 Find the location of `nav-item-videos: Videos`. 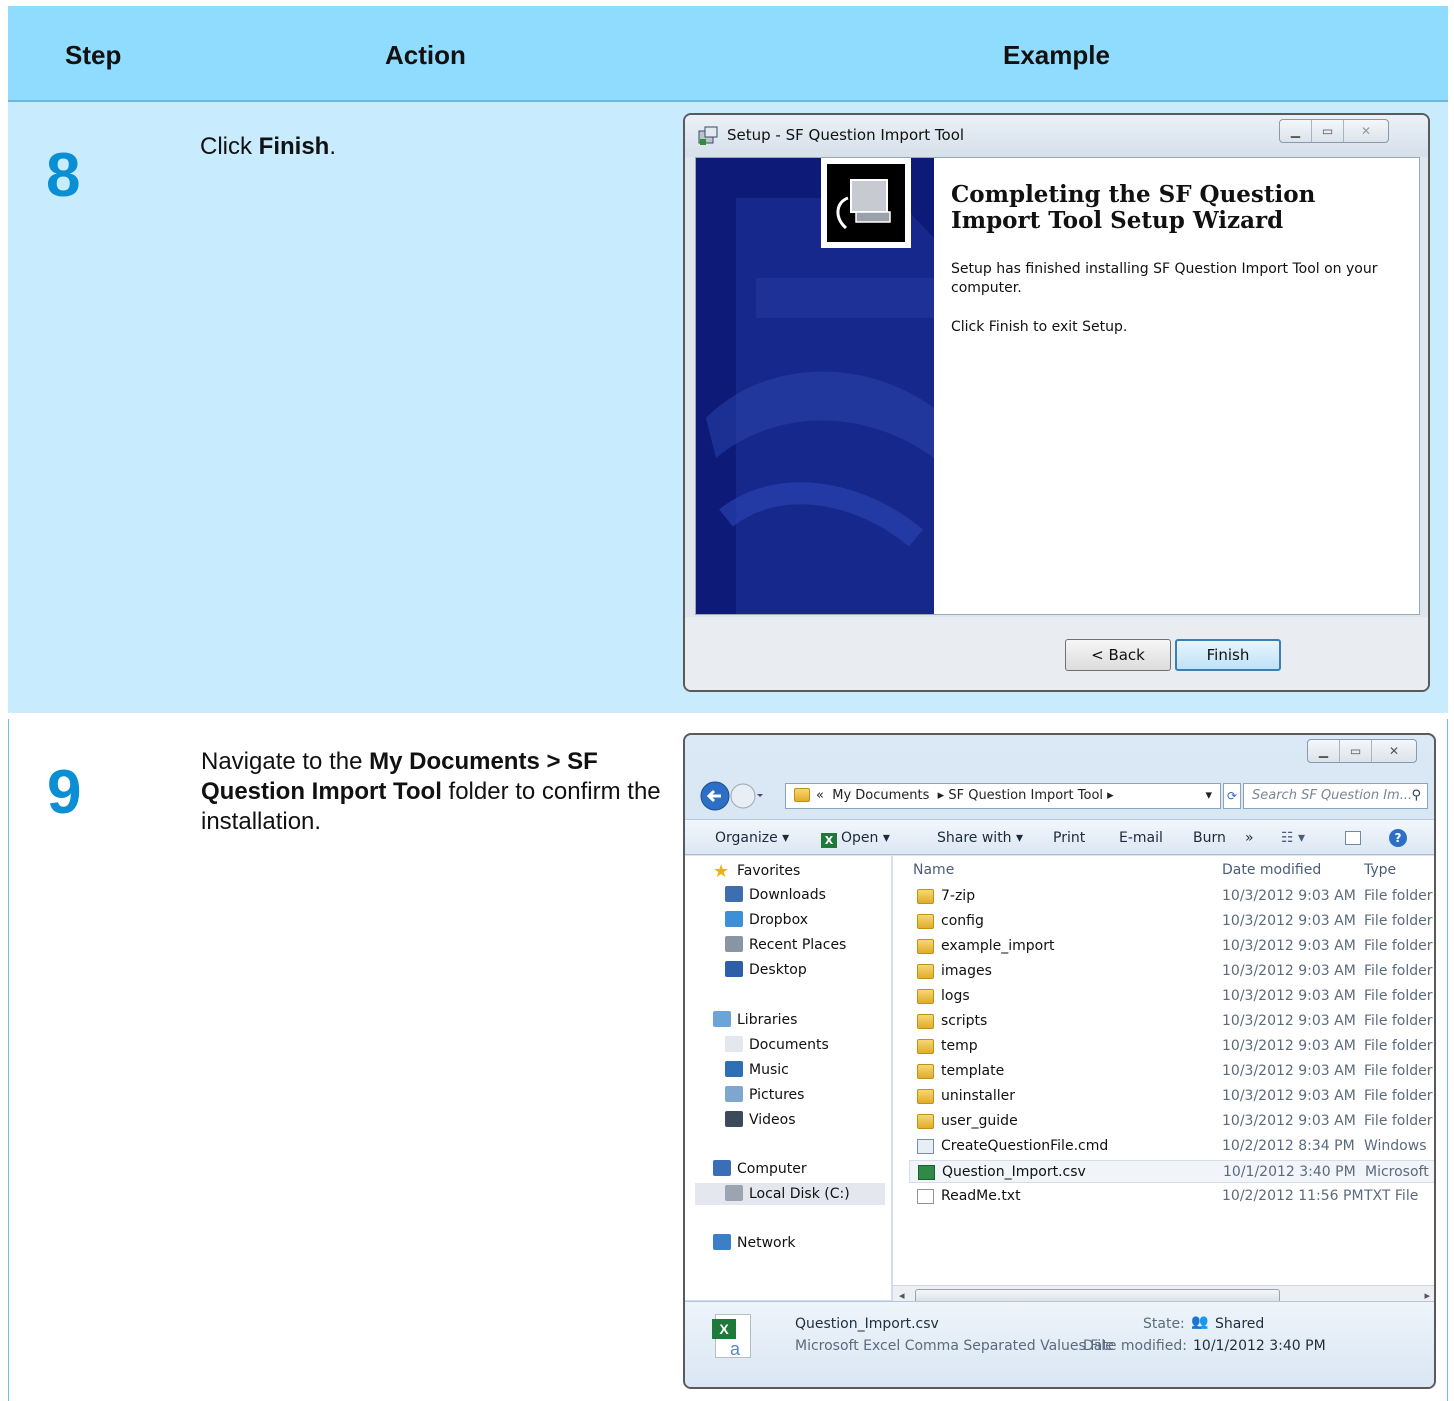

nav-item-videos: Videos is located at coordinates (760, 1120).